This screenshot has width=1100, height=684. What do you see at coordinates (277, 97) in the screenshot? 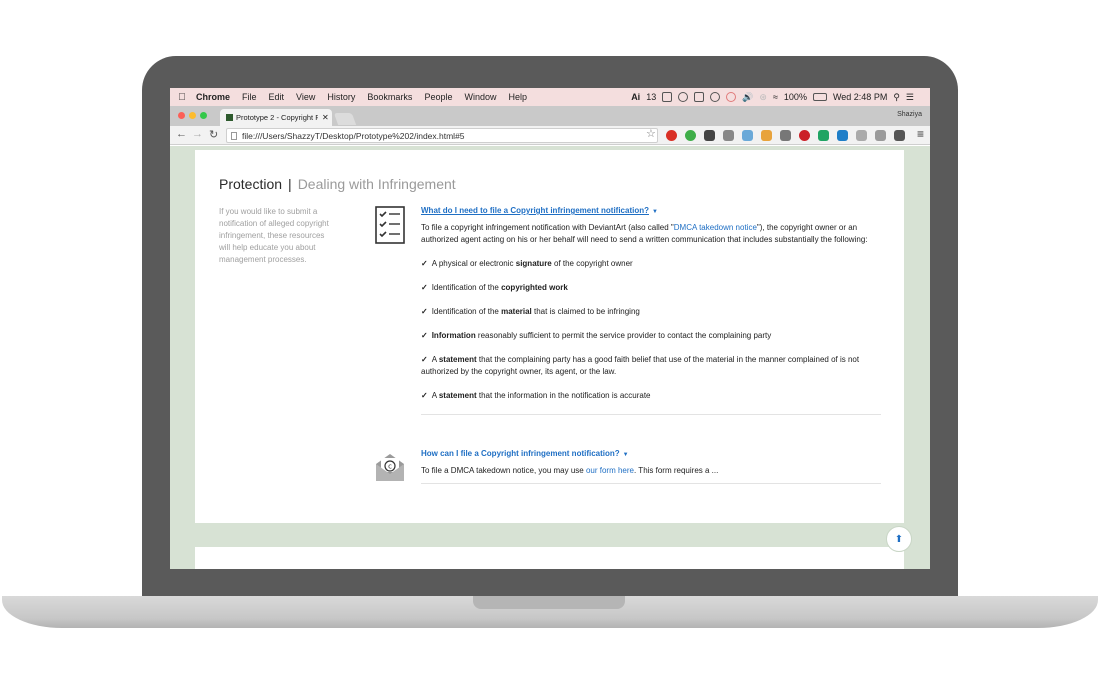
I see `menu-edit: Edit` at bounding box center [277, 97].